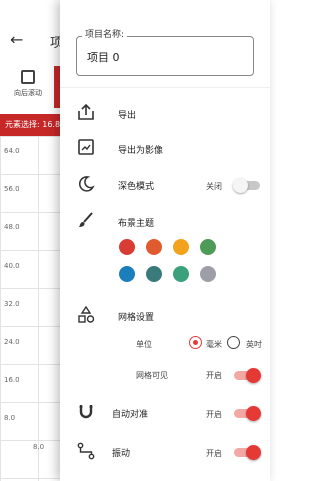  Describe the element at coordinates (136, 318) in the screenshot. I see `grid-settings-label: 网格设置` at that location.